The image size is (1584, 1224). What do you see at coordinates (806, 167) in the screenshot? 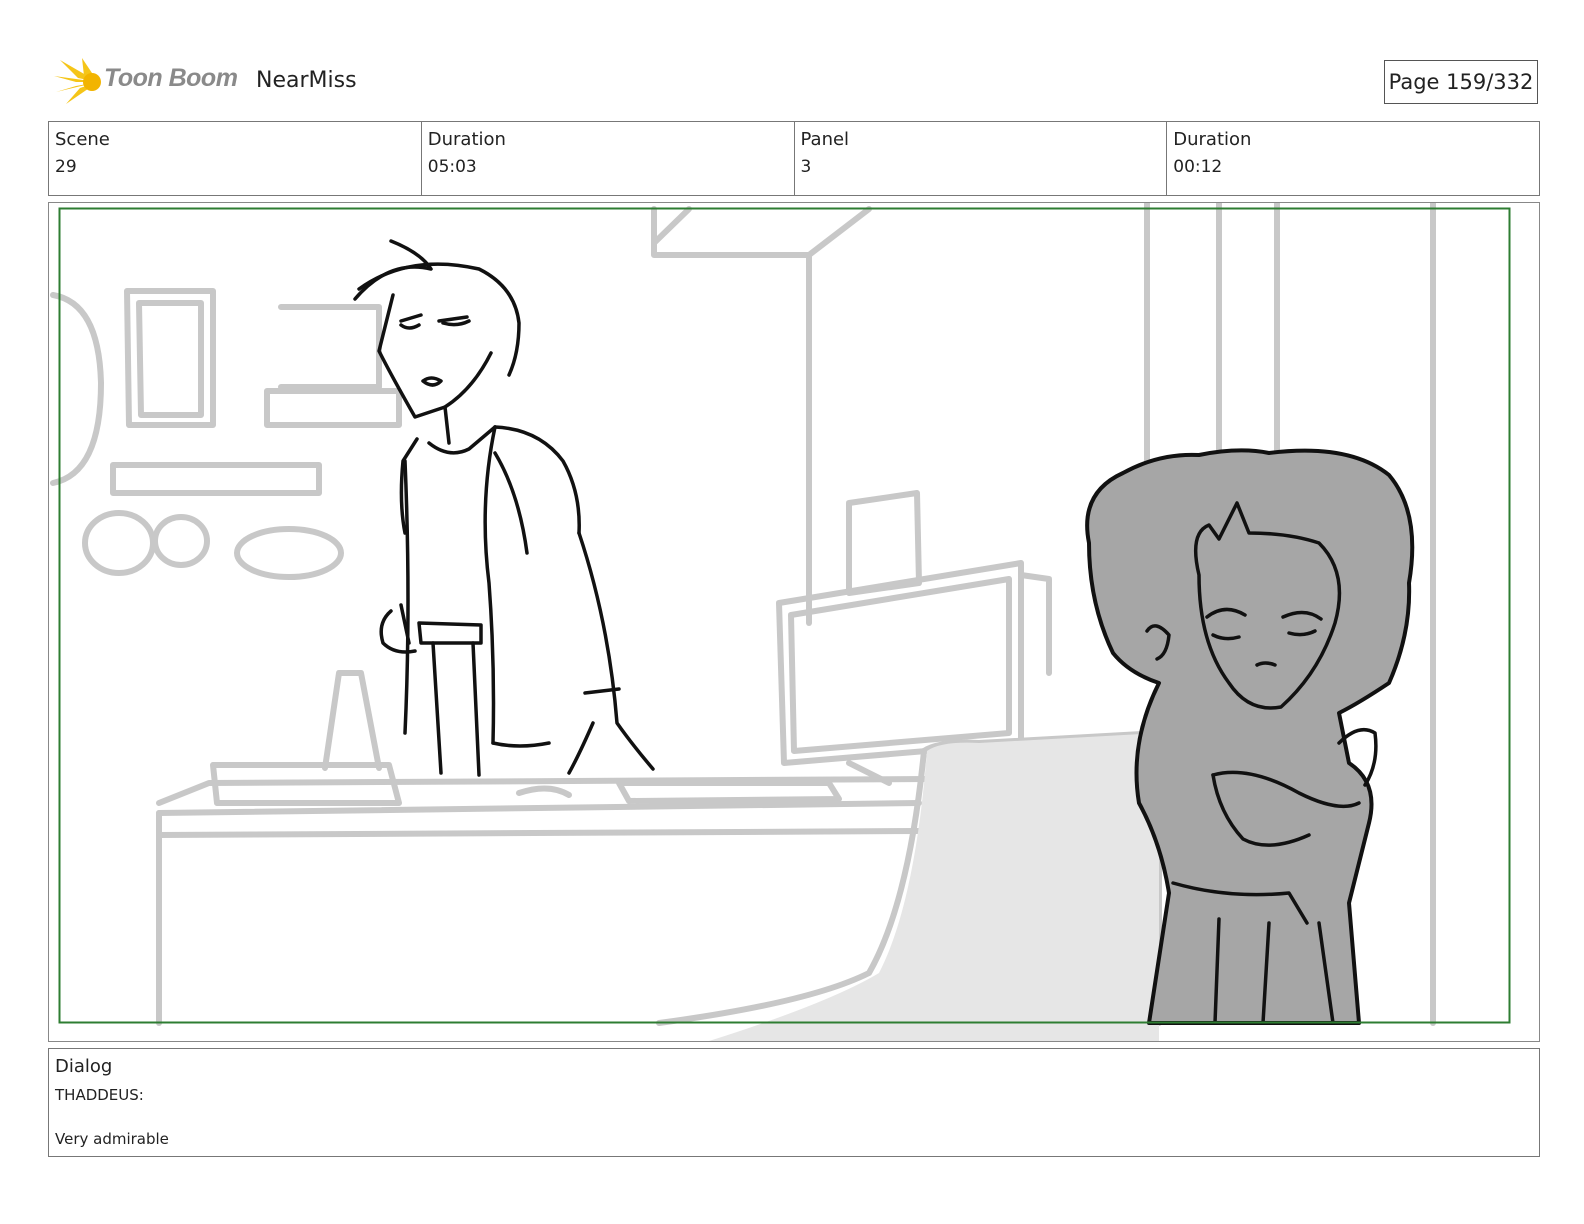
I see `panel-value: 3` at bounding box center [806, 167].